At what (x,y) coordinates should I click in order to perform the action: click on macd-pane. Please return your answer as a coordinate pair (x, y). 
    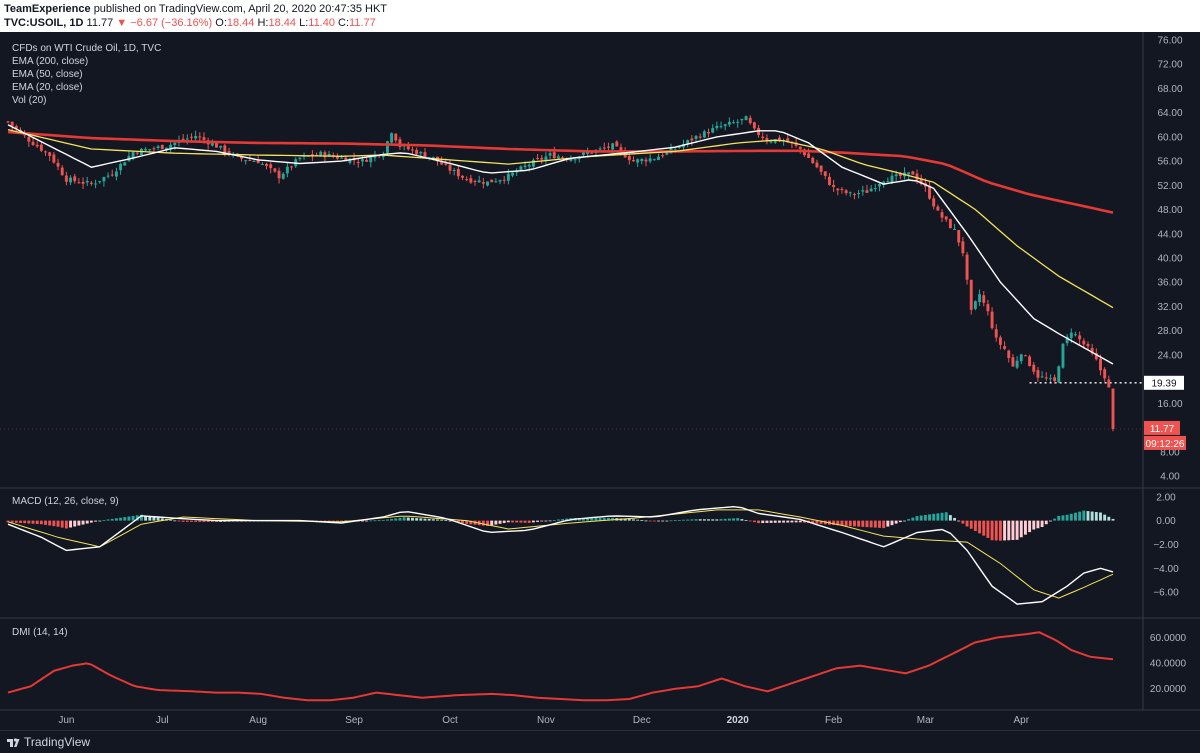
    Looking at the image, I should click on (560, 555).